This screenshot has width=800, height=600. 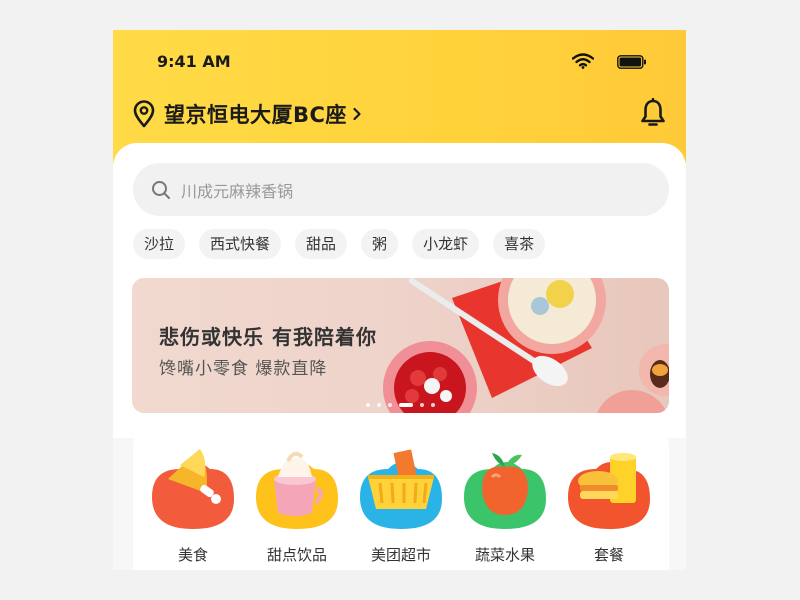 I want to click on banner-food-illustration, so click(x=526, y=345).